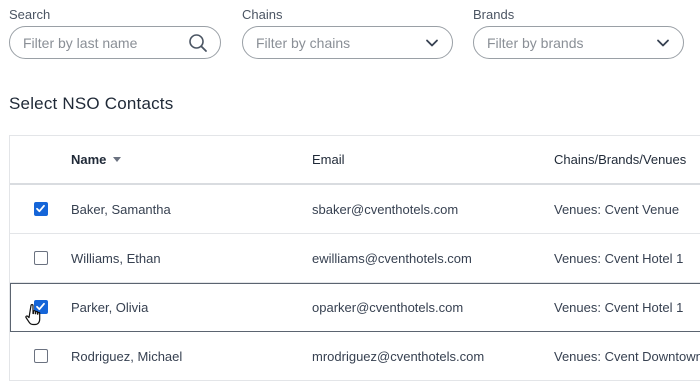  I want to click on column-header-name: Name, so click(96, 159).